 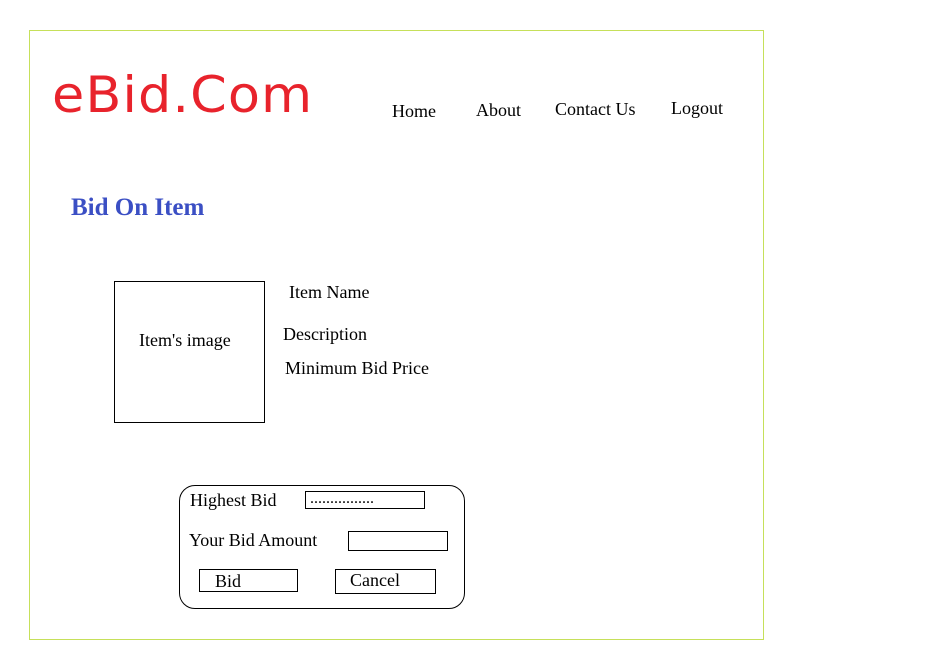 I want to click on cancel-button-label: Cancel, so click(x=375, y=580).